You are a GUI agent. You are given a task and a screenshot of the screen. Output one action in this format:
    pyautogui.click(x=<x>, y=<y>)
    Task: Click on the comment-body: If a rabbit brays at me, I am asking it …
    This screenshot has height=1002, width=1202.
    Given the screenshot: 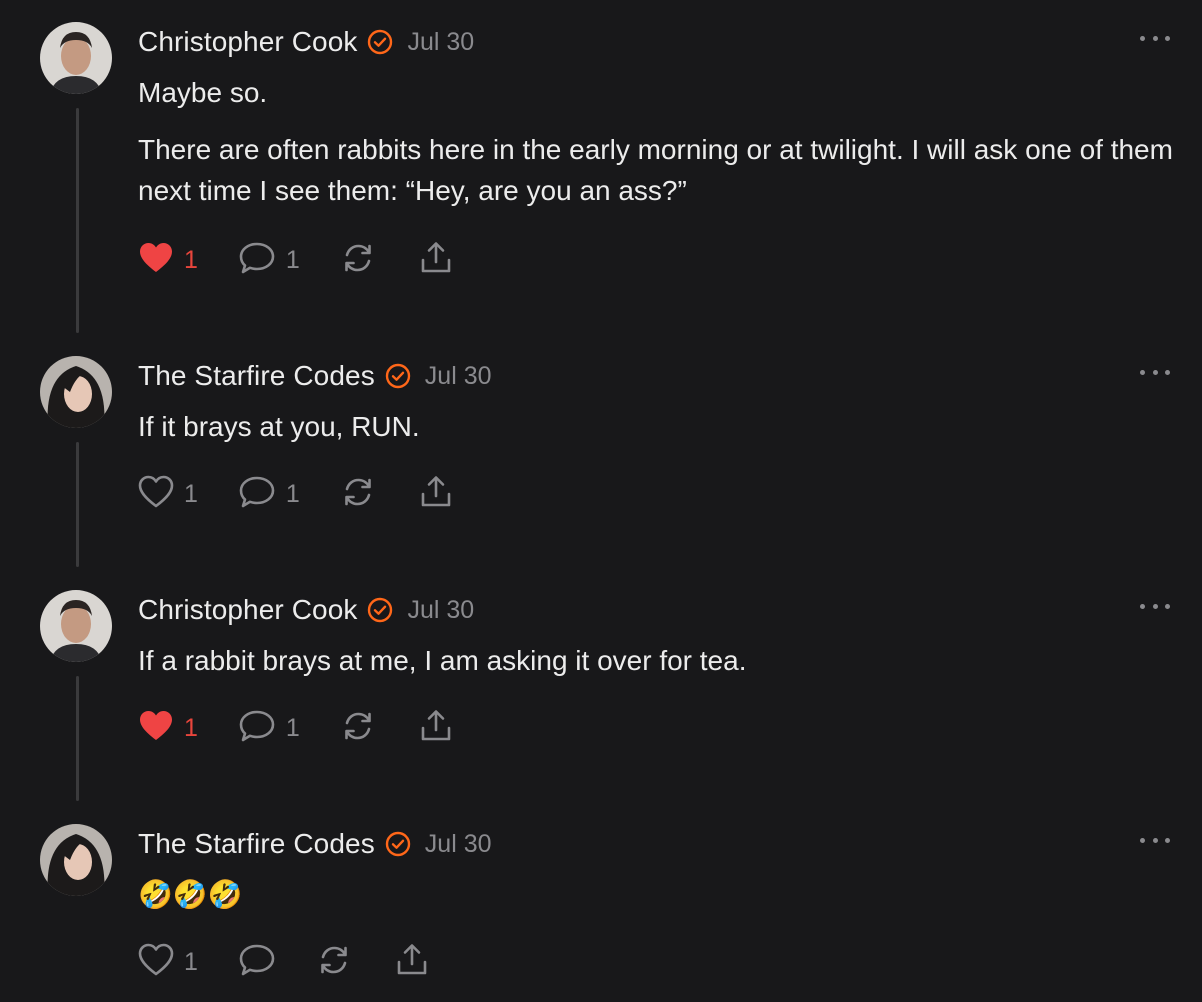 What is the action you would take?
    pyautogui.click(x=660, y=660)
    